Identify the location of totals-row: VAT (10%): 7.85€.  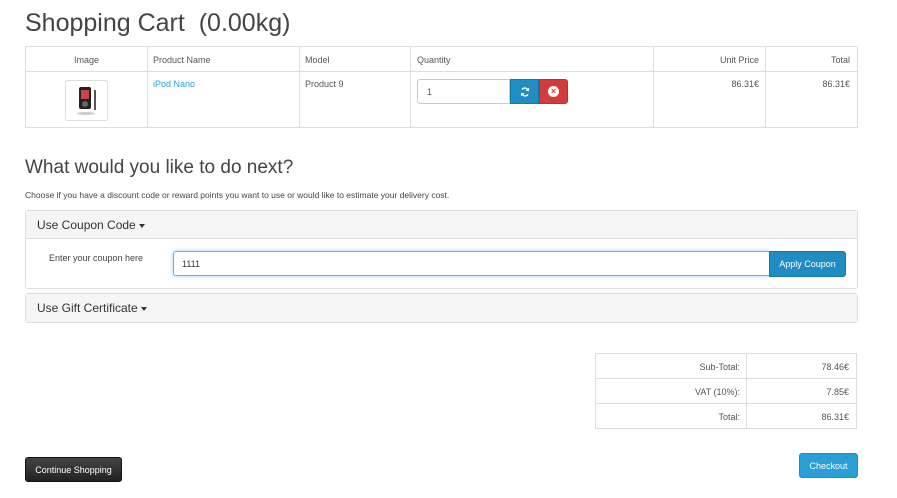
(726, 391).